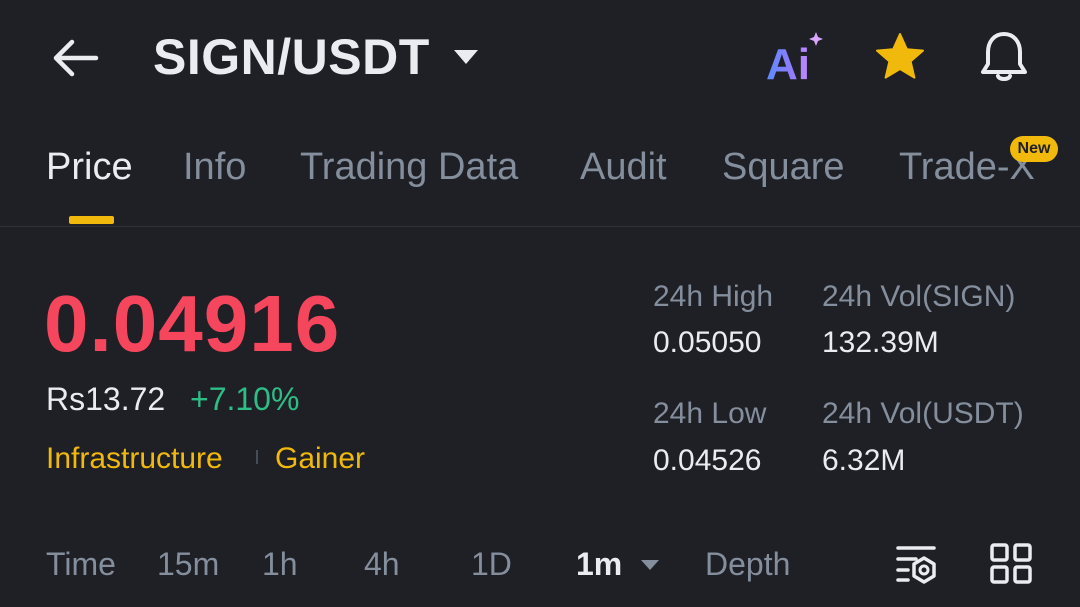 This screenshot has height=607, width=1080. Describe the element at coordinates (707, 460) in the screenshot. I see `stat-24h-low-value: 0.04526` at that location.